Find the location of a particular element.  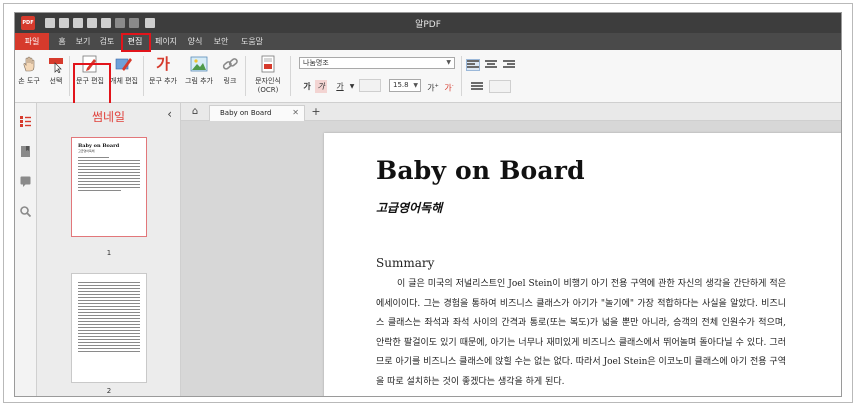

ocr-label: 문자인식 (OCR) is located at coordinates (268, 86).